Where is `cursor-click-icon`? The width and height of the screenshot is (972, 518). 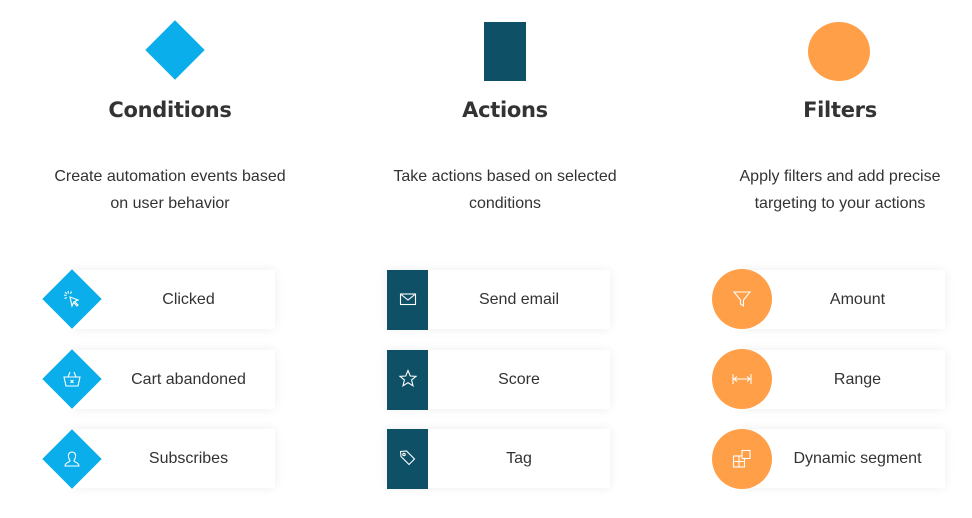 cursor-click-icon is located at coordinates (71, 299).